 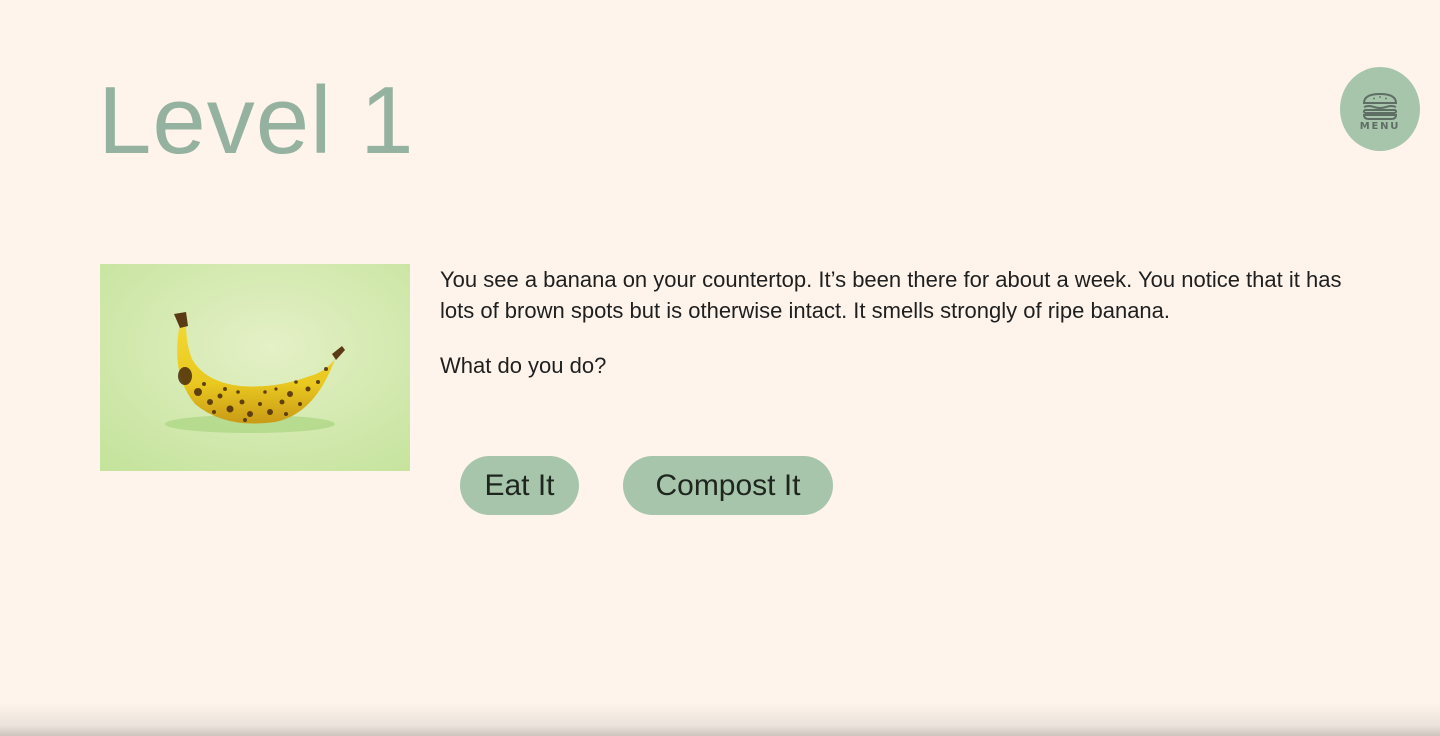 What do you see at coordinates (728, 485) in the screenshot?
I see `compost-it-button: Compost It` at bounding box center [728, 485].